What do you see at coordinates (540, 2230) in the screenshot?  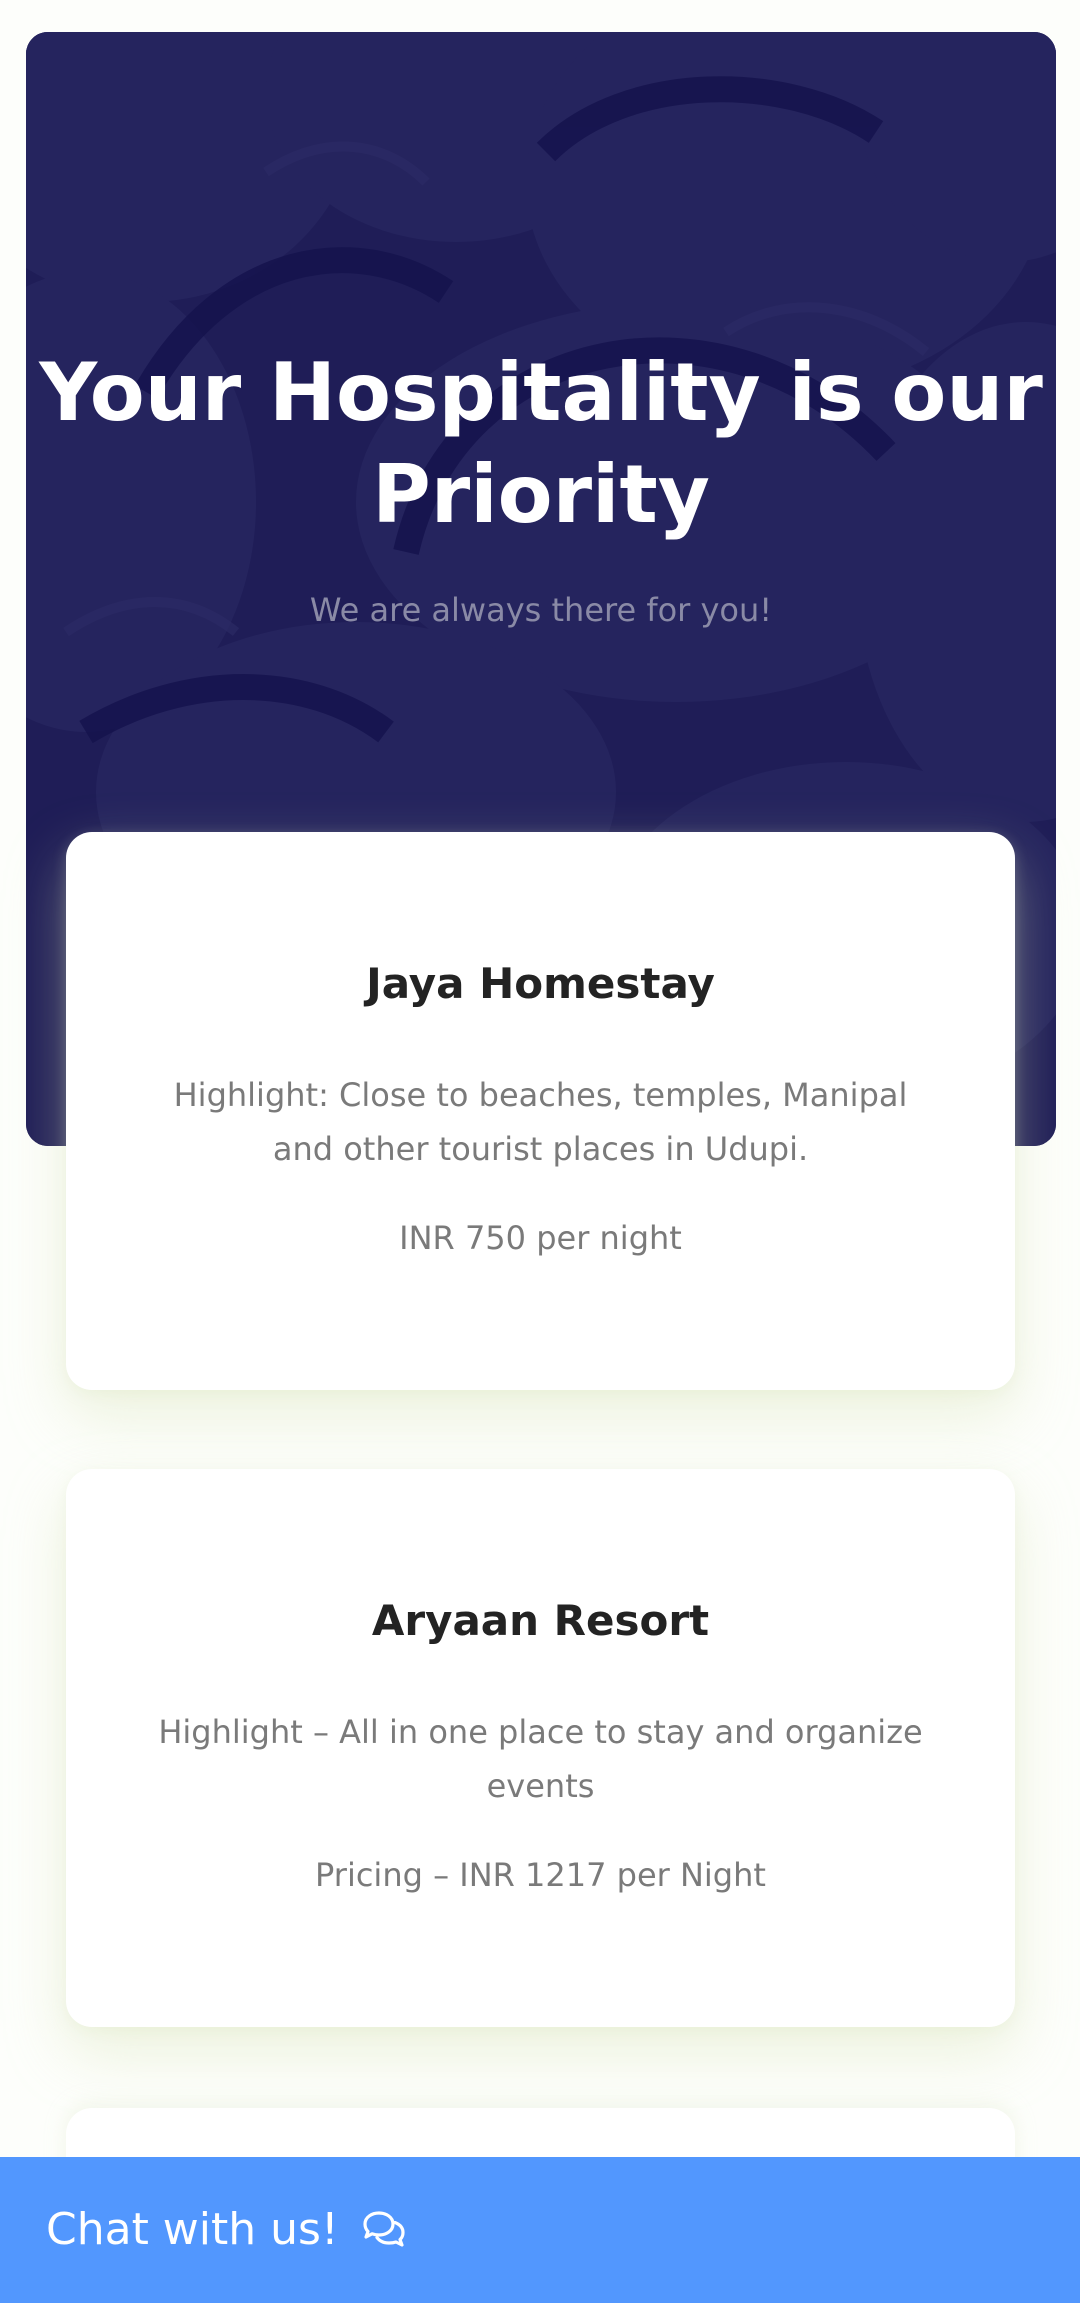 I see `chat-button: Chat with us!` at bounding box center [540, 2230].